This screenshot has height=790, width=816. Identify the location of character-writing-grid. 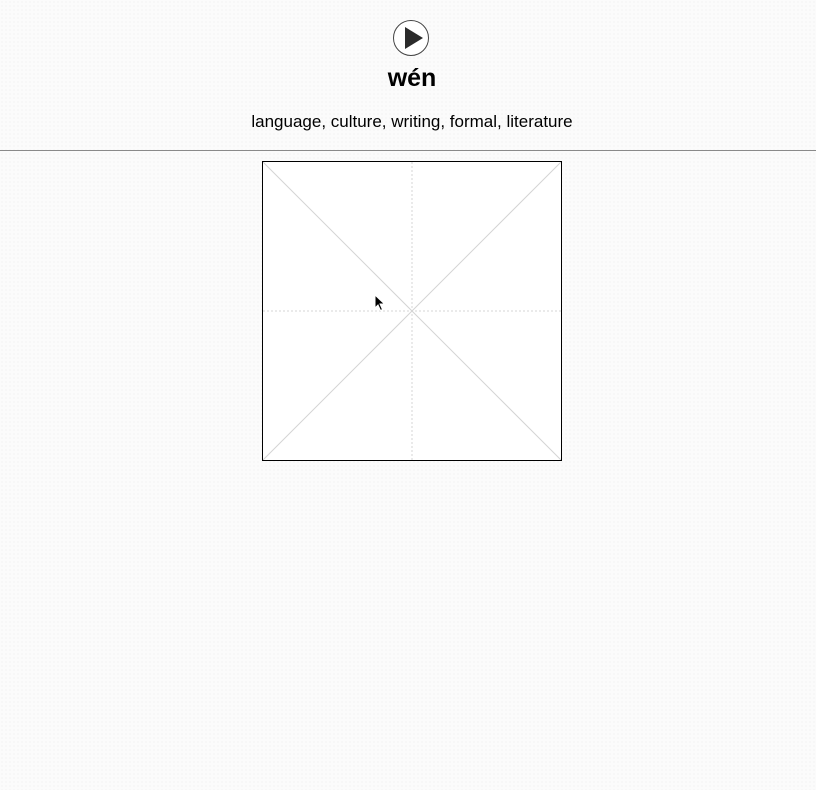
(412, 311).